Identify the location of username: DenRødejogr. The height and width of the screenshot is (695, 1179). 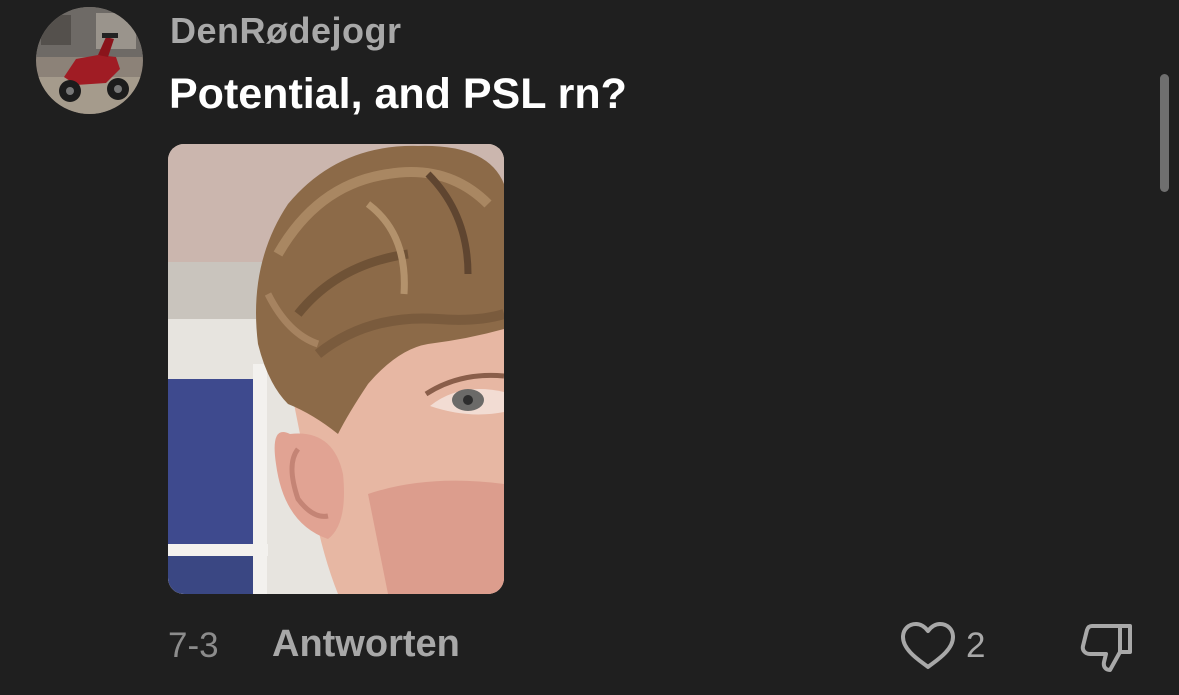
(286, 31).